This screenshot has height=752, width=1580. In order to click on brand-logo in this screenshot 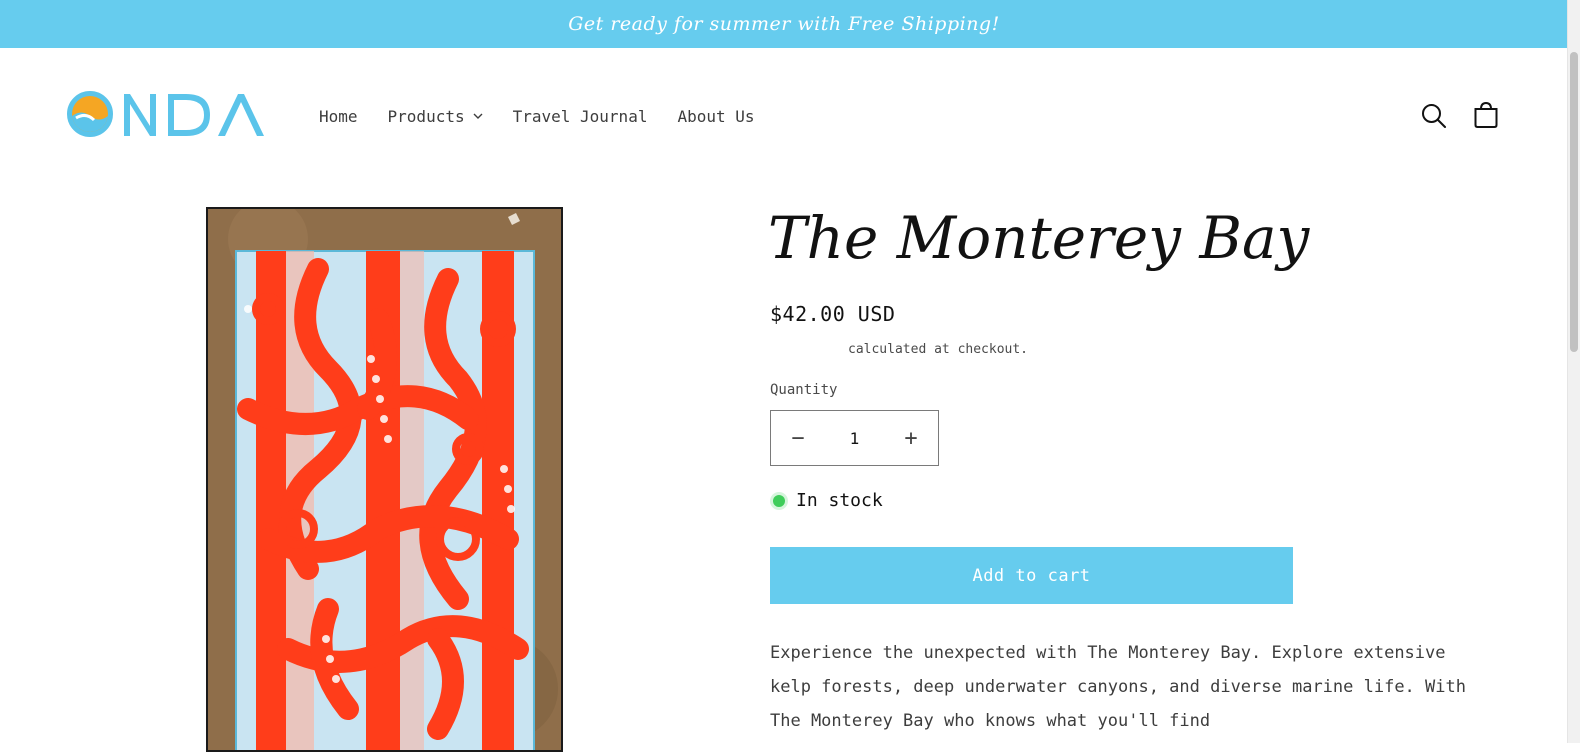, I will do `click(166, 114)`.